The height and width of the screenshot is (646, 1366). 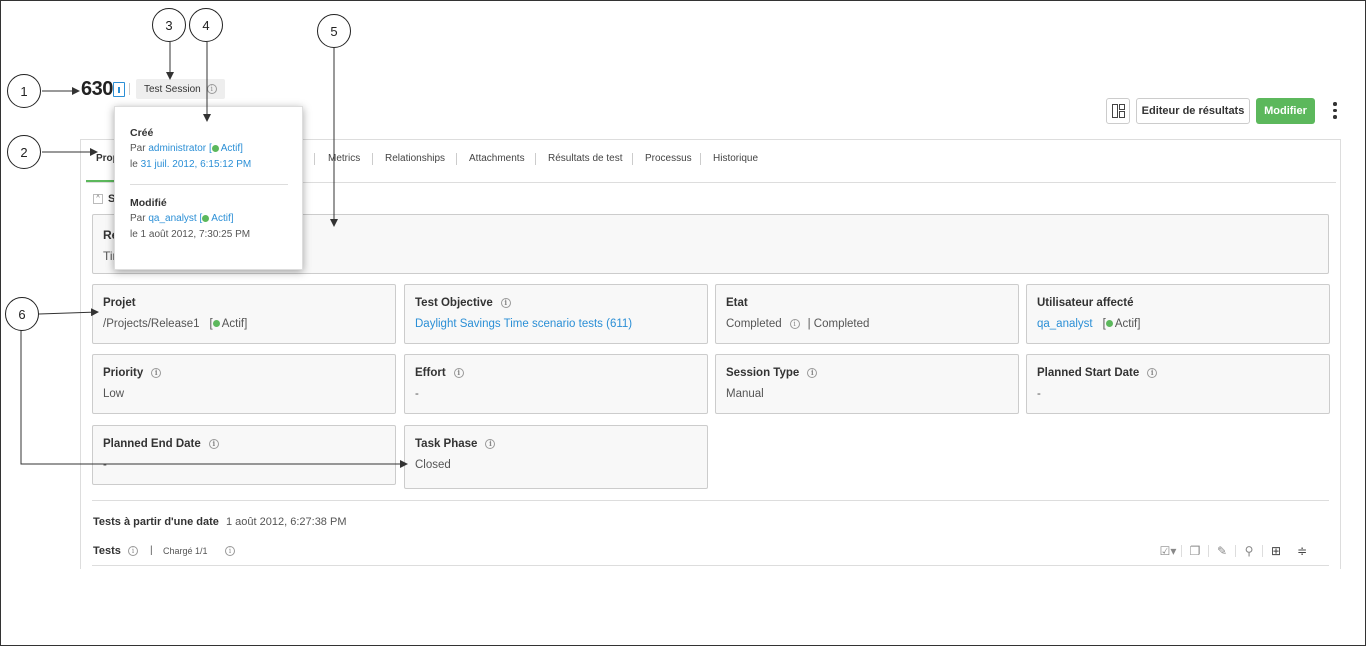 What do you see at coordinates (169, 25) in the screenshot?
I see `callout-3: 3` at bounding box center [169, 25].